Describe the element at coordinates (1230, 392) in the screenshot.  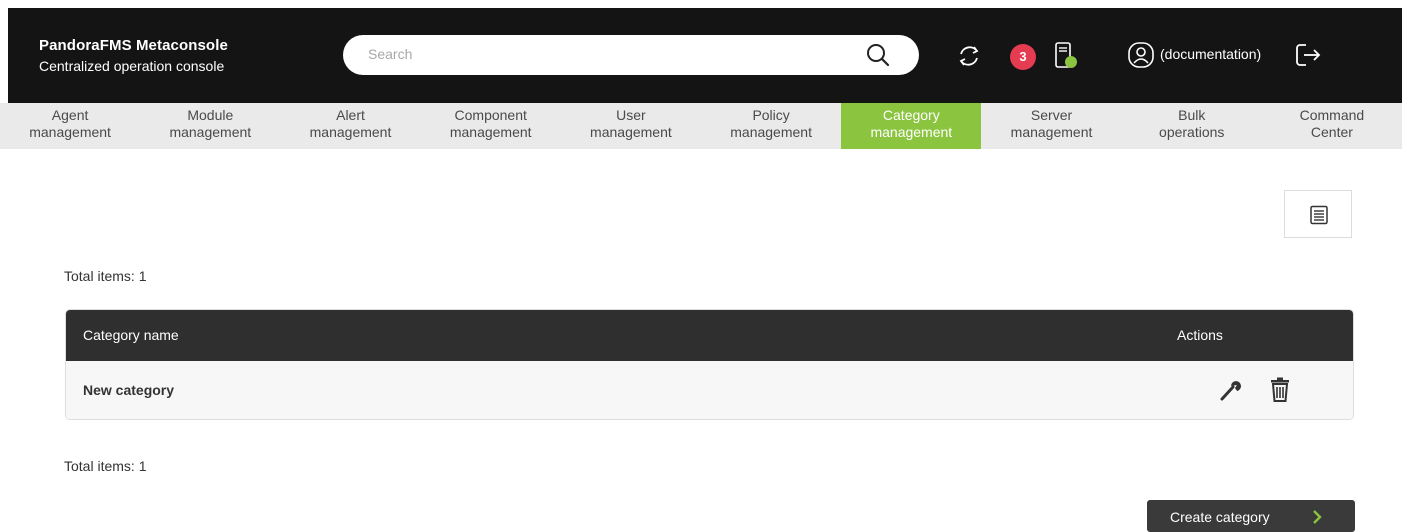
I see `wrench-icon` at that location.